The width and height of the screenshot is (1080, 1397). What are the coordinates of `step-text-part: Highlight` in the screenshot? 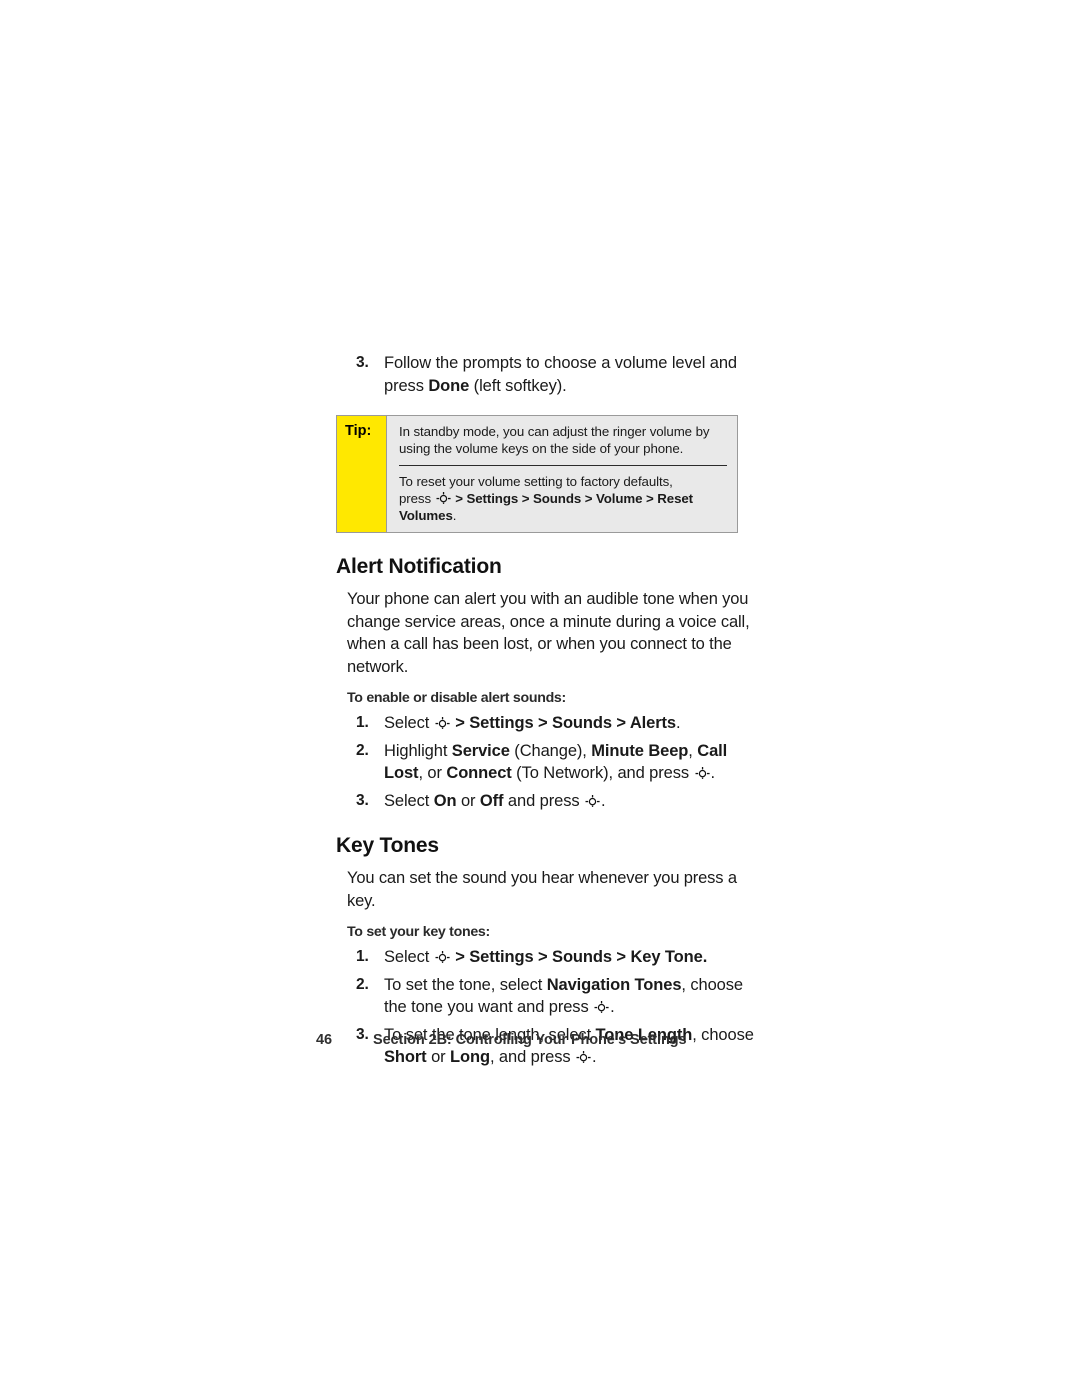 It's located at (418, 750).